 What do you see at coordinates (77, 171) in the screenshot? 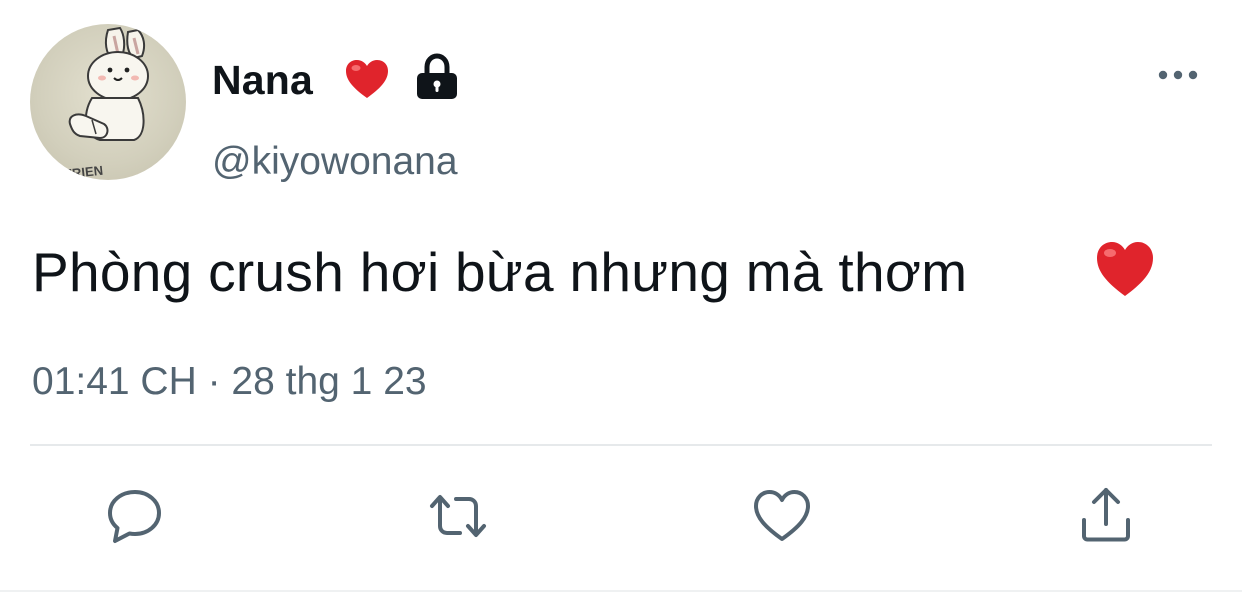
I see `svg-text: E FRIEN` at bounding box center [77, 171].